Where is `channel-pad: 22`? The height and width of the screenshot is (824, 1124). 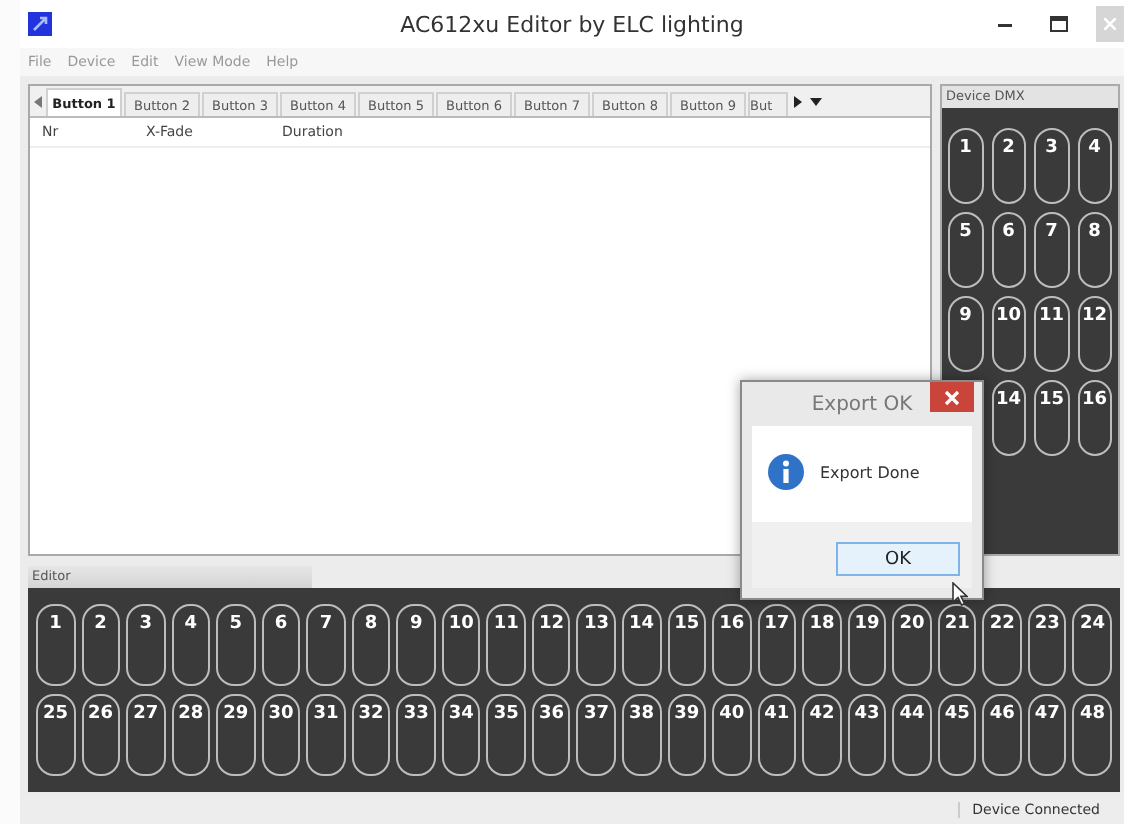 channel-pad: 22 is located at coordinates (1002, 645).